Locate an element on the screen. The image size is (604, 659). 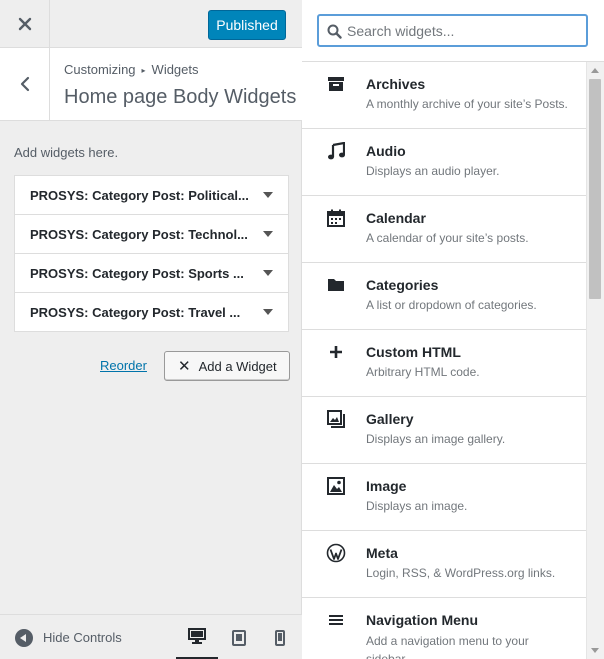
smartphone-icon is located at coordinates (280, 637).